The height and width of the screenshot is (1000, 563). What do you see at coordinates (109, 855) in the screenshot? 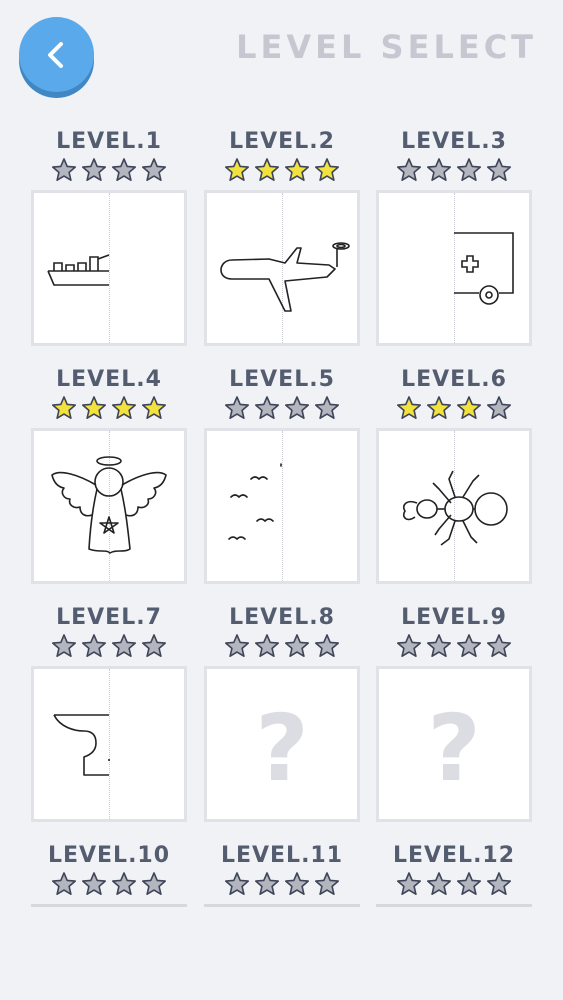
I see `level-label: LEVEL.10` at bounding box center [109, 855].